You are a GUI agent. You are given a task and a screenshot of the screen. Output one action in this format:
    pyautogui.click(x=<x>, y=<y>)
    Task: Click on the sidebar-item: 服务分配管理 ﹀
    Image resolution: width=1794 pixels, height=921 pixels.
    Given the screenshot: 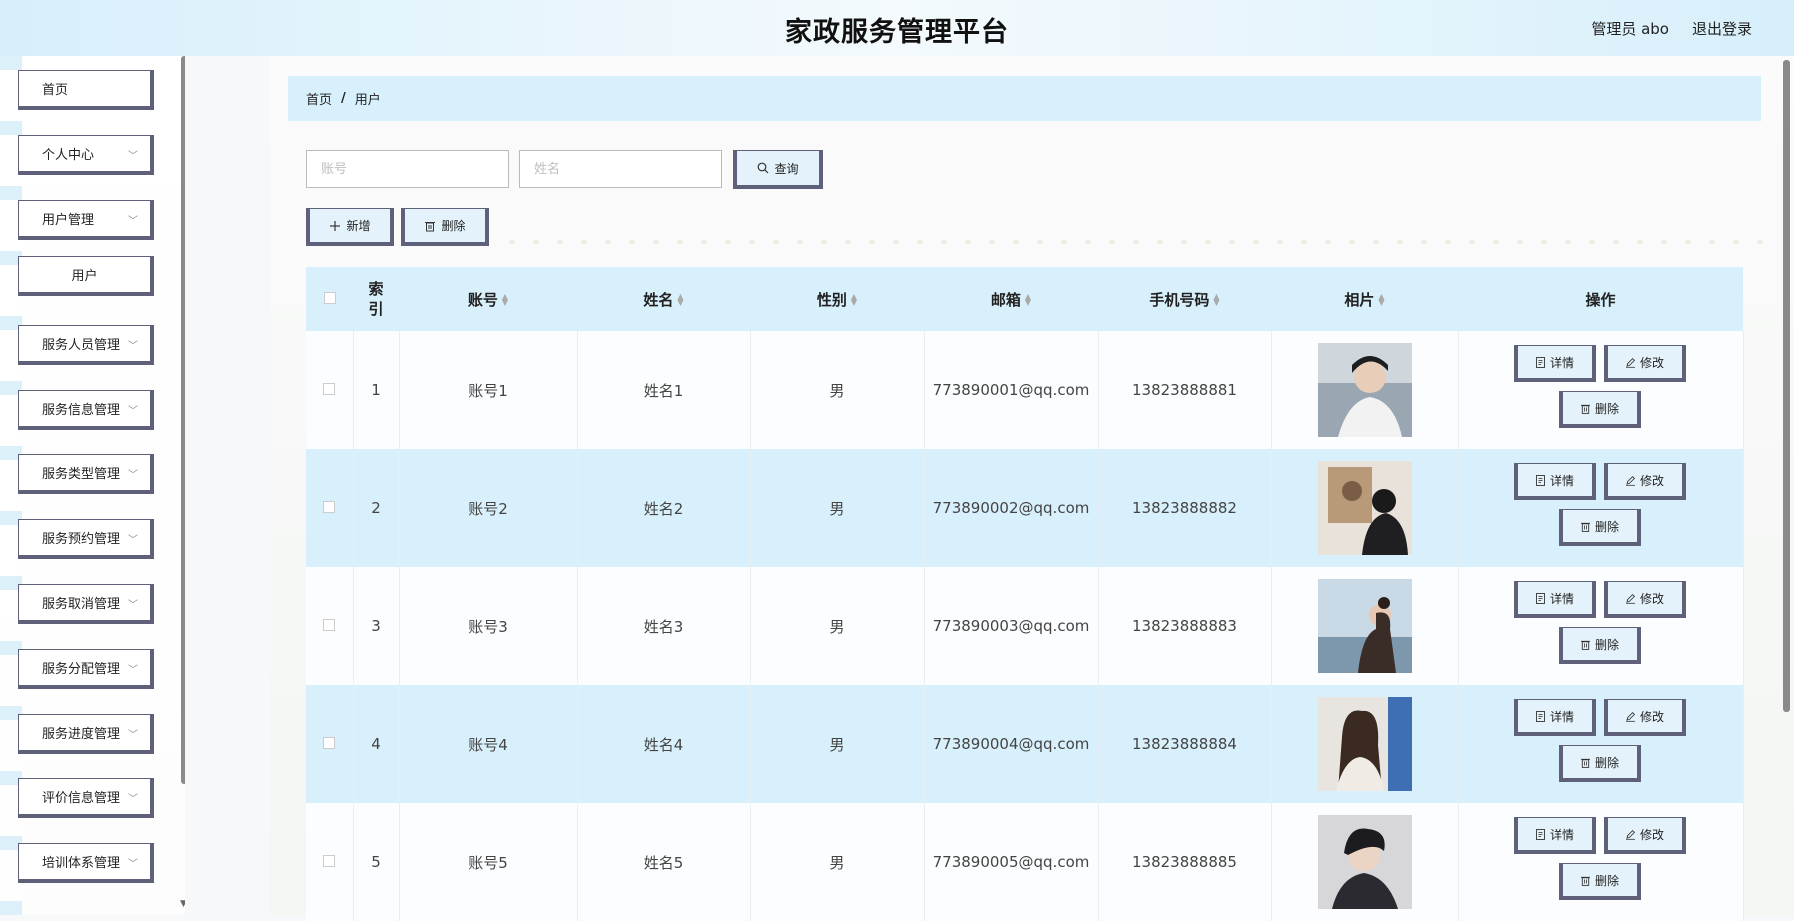 What is the action you would take?
    pyautogui.click(x=86, y=669)
    